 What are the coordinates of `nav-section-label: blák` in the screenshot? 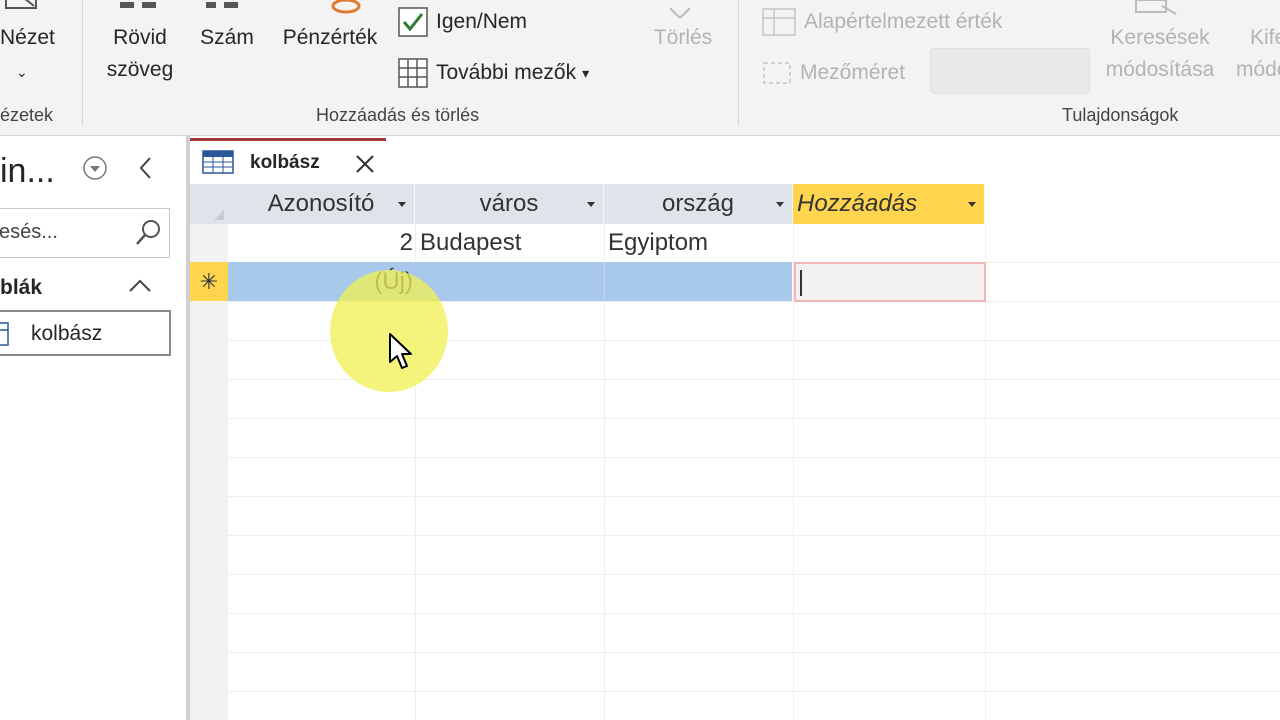 It's located at (21, 287).